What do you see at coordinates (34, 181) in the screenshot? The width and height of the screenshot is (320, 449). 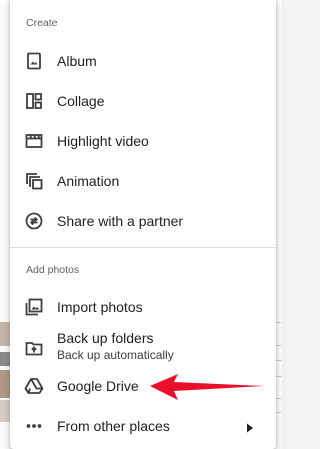 I see `animation-icon` at bounding box center [34, 181].